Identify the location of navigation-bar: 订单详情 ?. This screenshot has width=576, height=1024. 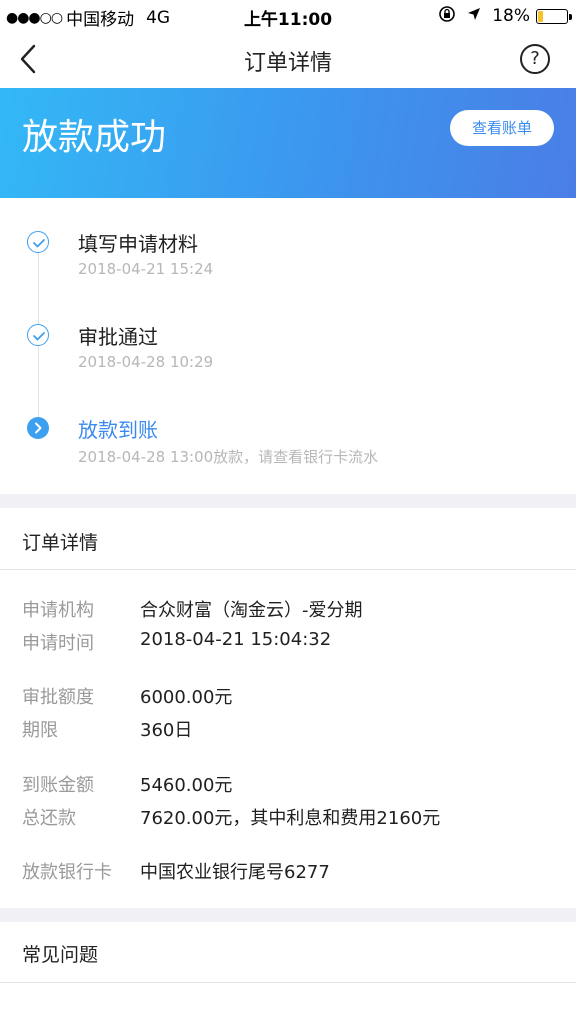
(288, 59).